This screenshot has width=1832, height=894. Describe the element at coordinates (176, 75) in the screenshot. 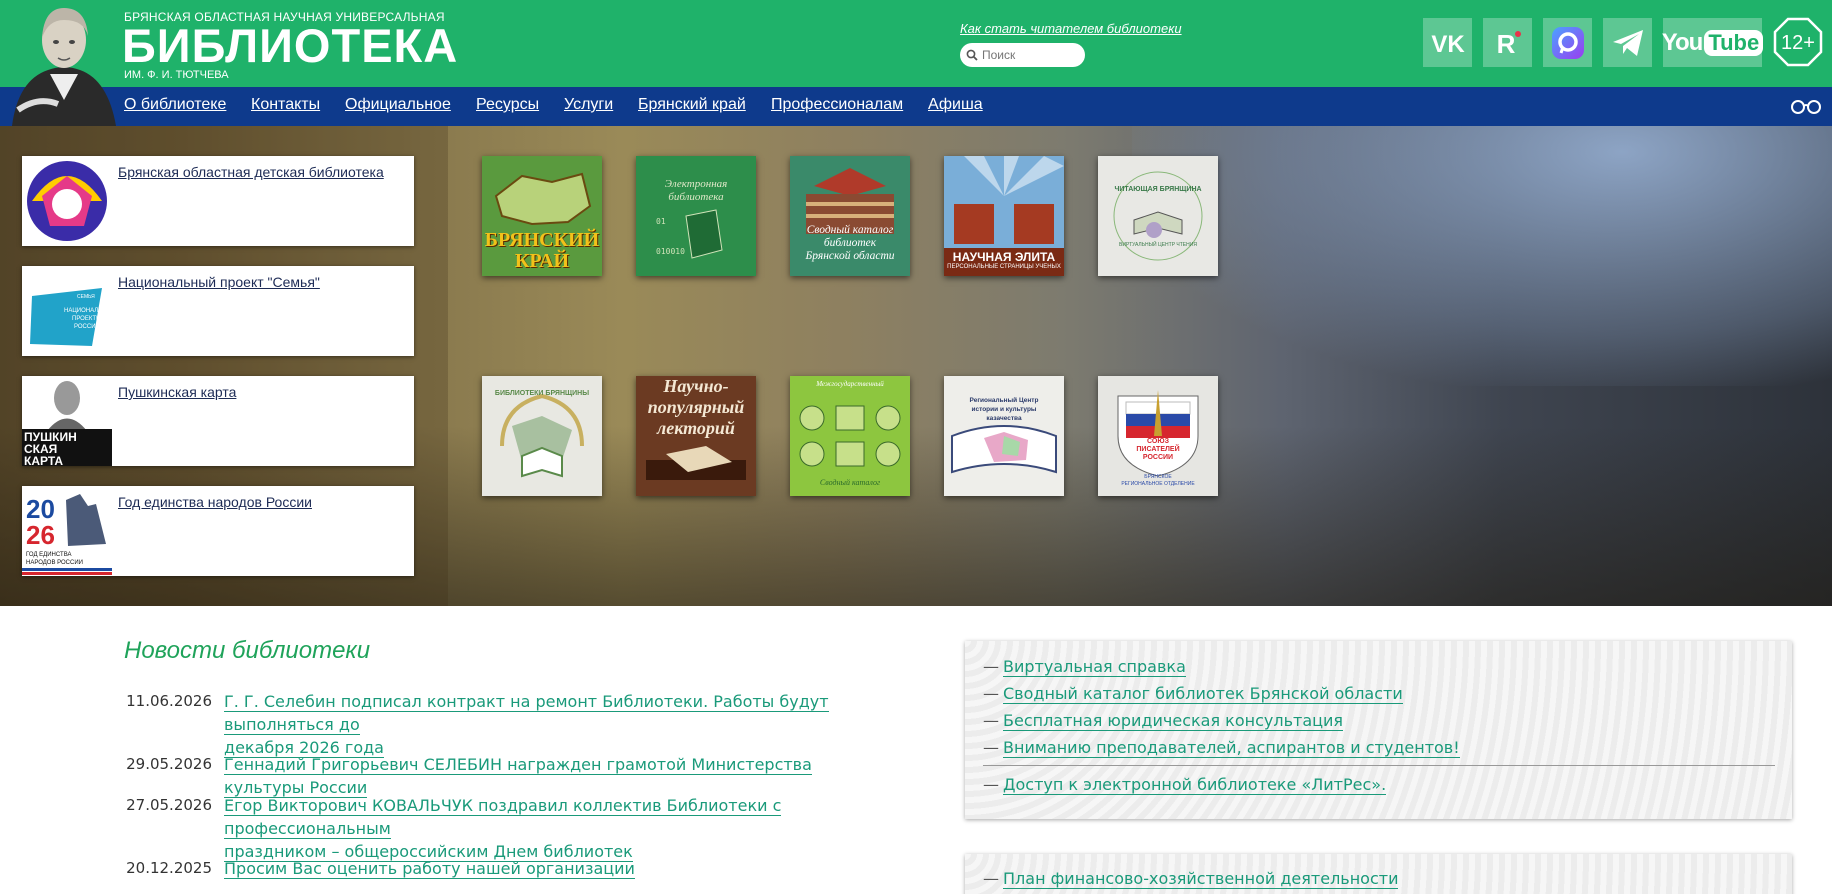

I see `logo-subtitle: ИМ. Ф. И. ТЮТЧЕВА` at that location.